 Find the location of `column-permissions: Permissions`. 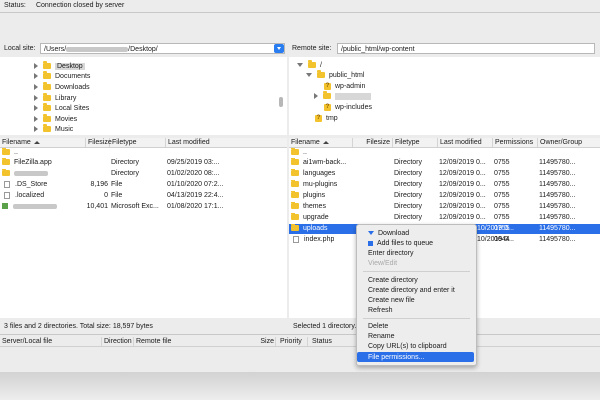

column-permissions: Permissions is located at coordinates (515, 142).